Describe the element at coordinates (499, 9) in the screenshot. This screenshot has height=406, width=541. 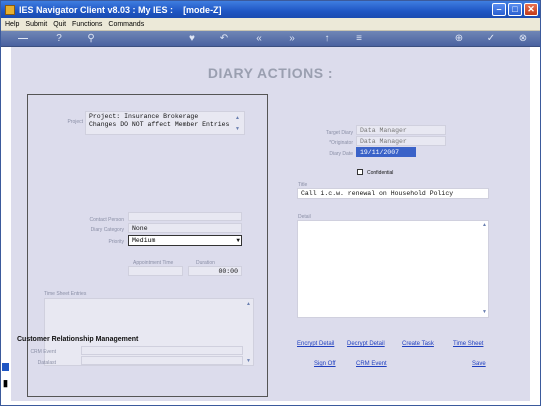
I see `minimize-button: –` at that location.